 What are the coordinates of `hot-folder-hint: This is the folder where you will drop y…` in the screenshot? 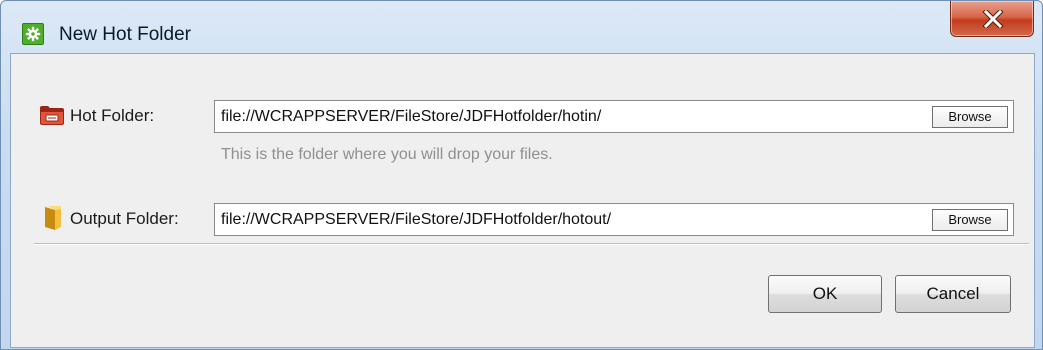 It's located at (387, 154).